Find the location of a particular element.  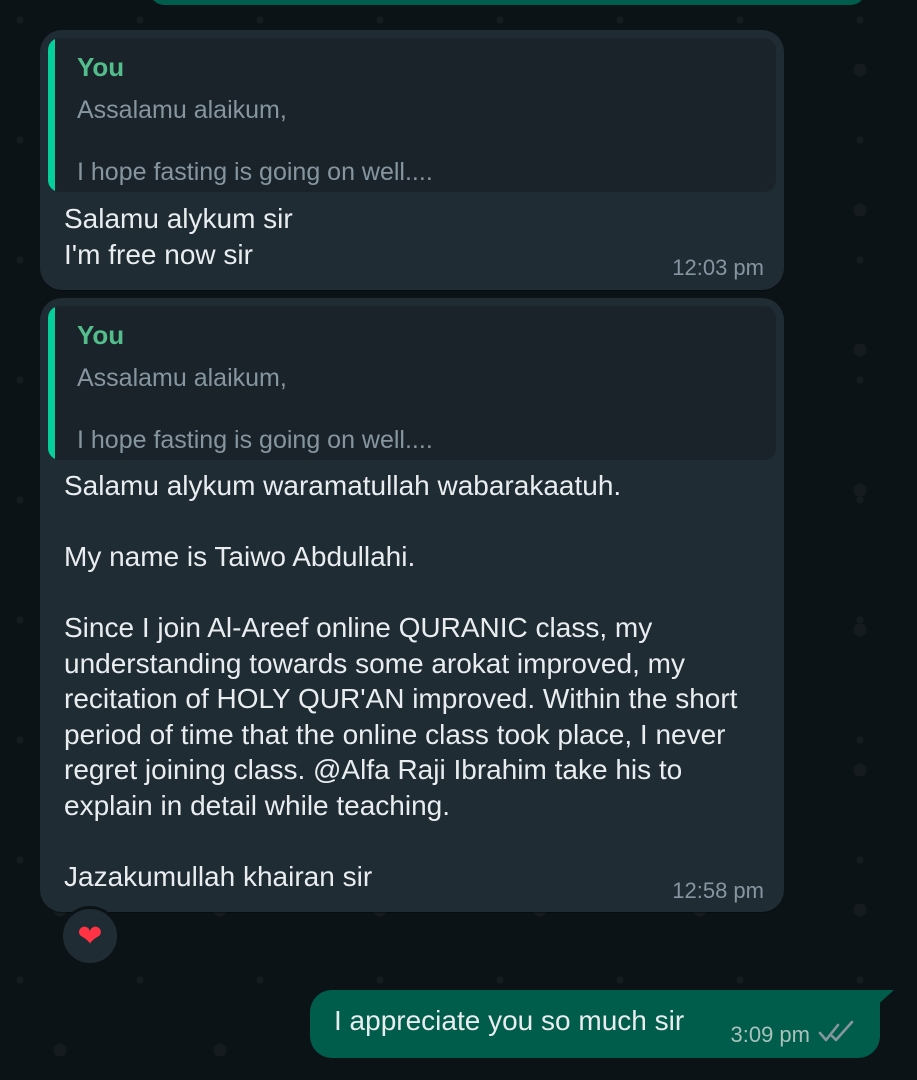

message-time: 12:58 pm is located at coordinates (718, 890).